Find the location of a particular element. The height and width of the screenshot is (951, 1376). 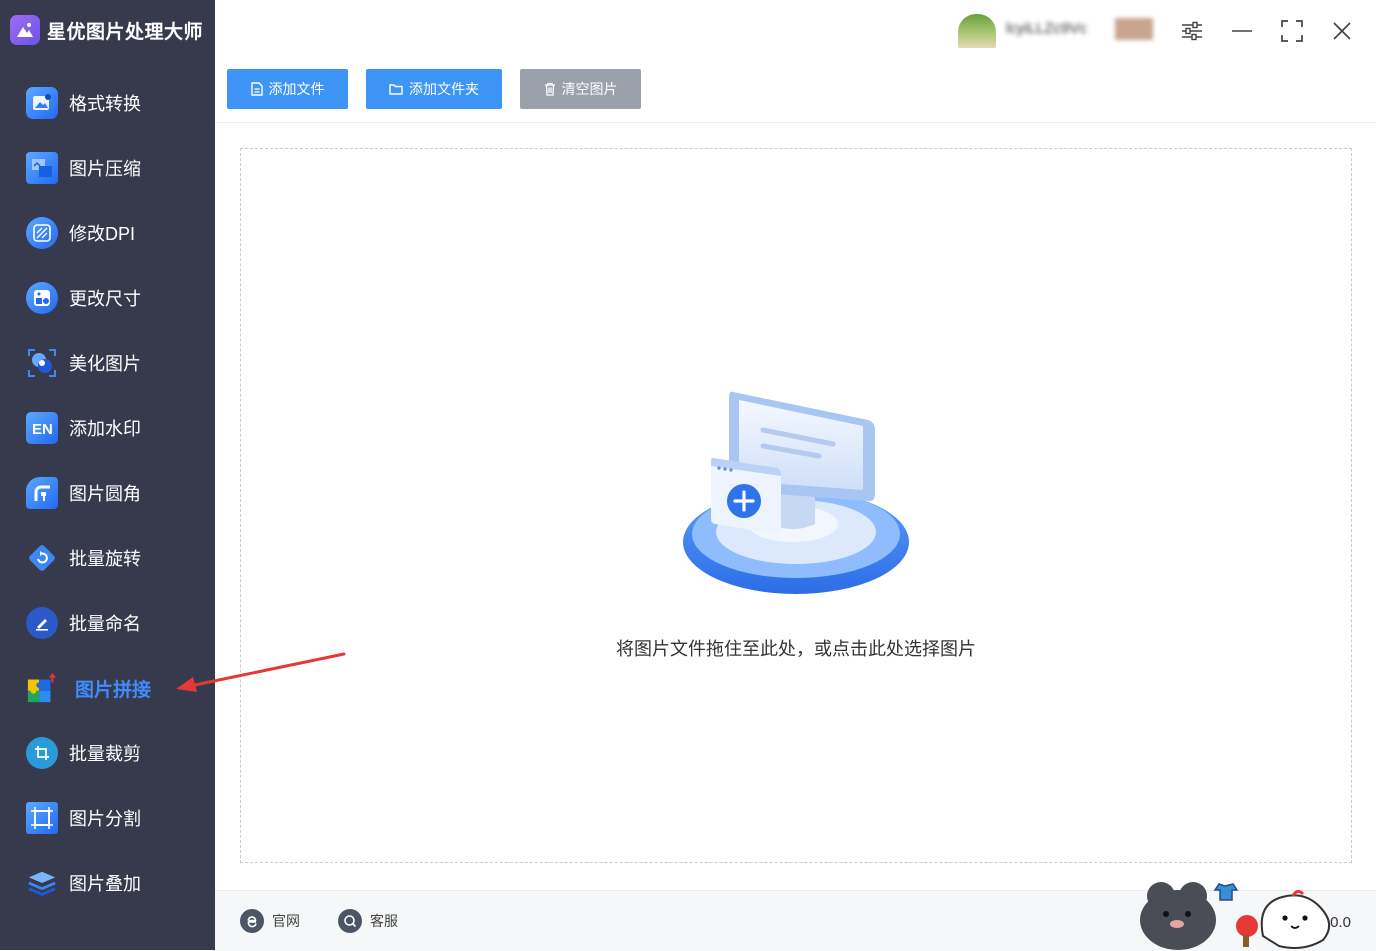

support-icon is located at coordinates (350, 921).